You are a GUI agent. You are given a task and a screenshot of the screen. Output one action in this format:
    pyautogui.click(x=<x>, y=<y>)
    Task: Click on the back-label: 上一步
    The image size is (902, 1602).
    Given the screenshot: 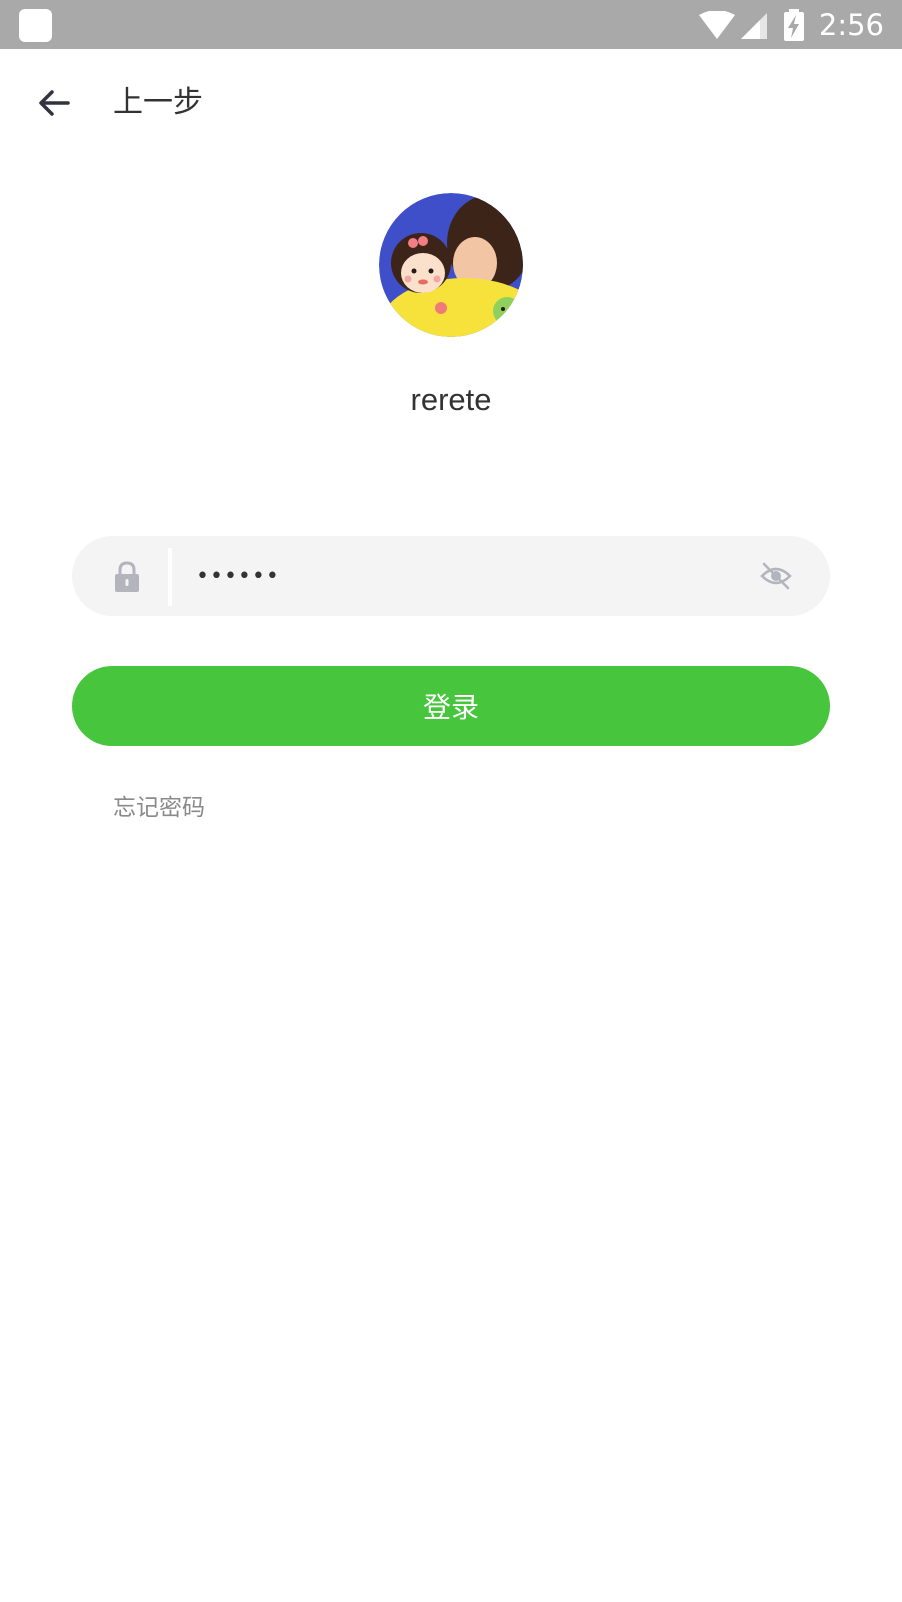 What is the action you would take?
    pyautogui.click(x=158, y=103)
    